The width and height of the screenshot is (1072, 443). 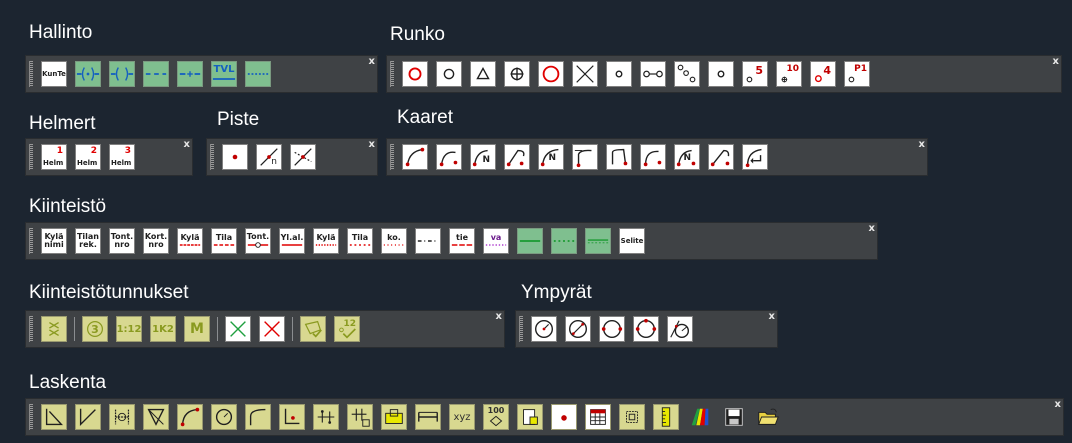 What do you see at coordinates (646, 329) in the screenshot?
I see `circle-three-point-button` at bounding box center [646, 329].